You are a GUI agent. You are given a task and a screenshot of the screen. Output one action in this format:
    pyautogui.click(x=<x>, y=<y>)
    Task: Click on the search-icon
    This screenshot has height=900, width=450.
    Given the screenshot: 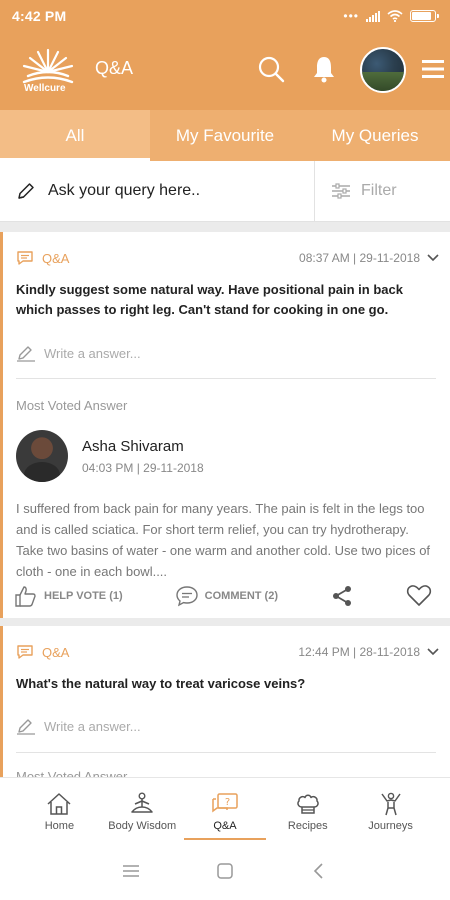 What is the action you would take?
    pyautogui.click(x=271, y=69)
    